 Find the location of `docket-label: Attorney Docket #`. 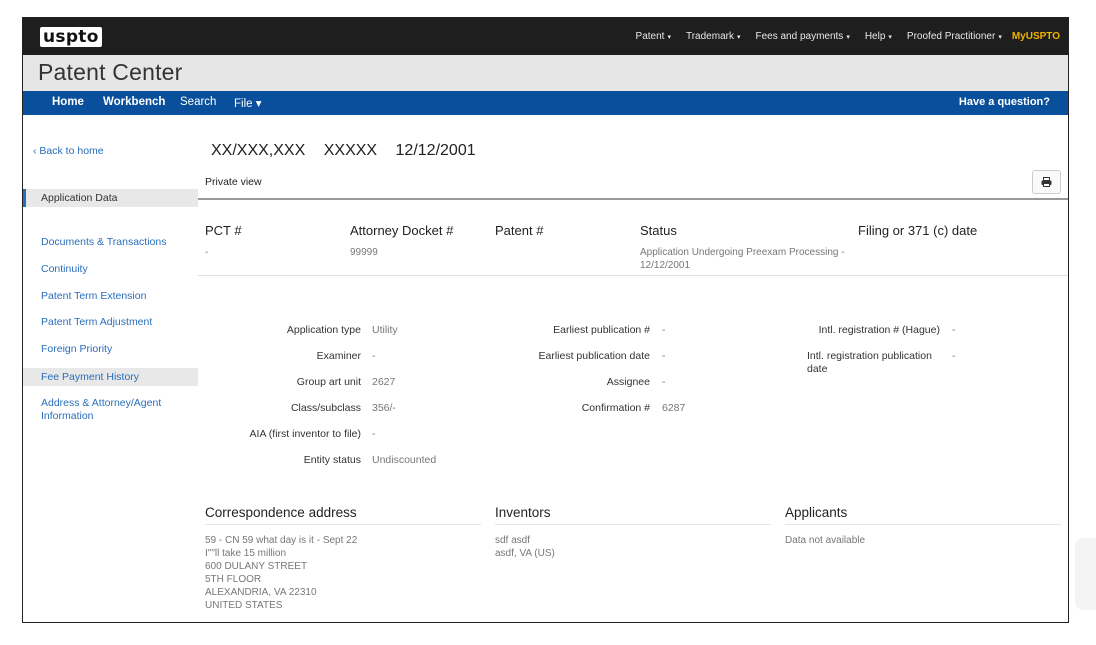

docket-label: Attorney Docket # is located at coordinates (402, 230).